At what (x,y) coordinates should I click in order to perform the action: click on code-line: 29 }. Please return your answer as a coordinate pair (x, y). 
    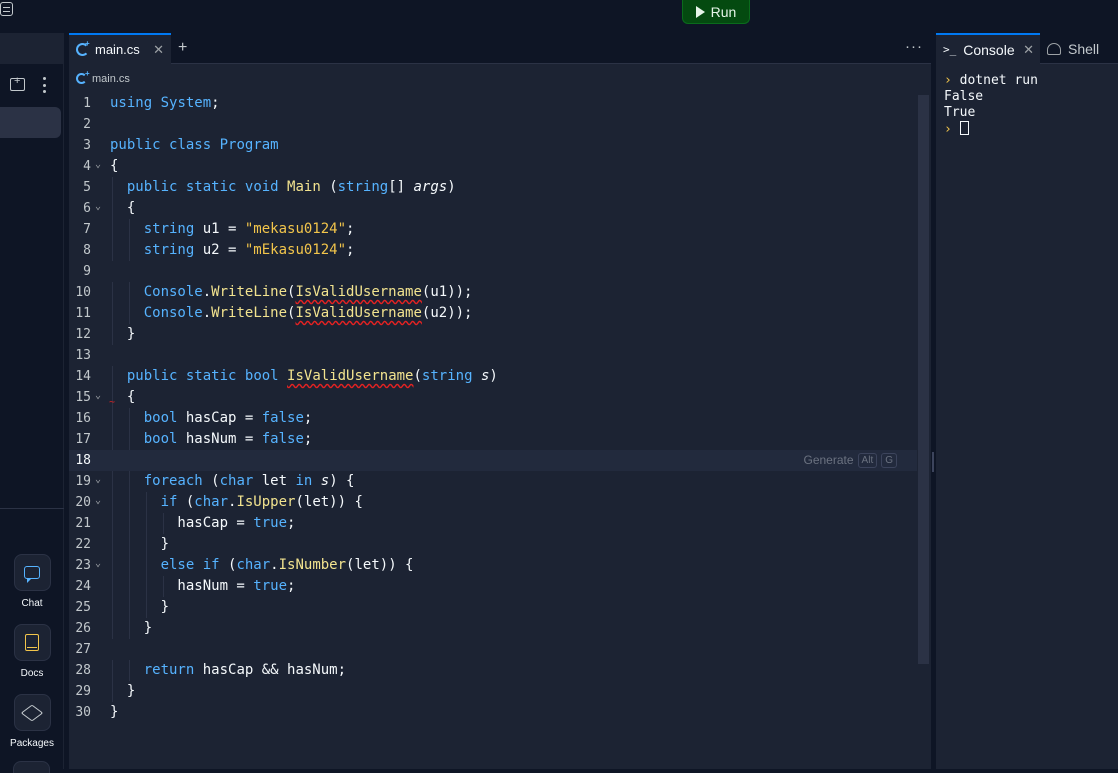
    Looking at the image, I should click on (493, 691).